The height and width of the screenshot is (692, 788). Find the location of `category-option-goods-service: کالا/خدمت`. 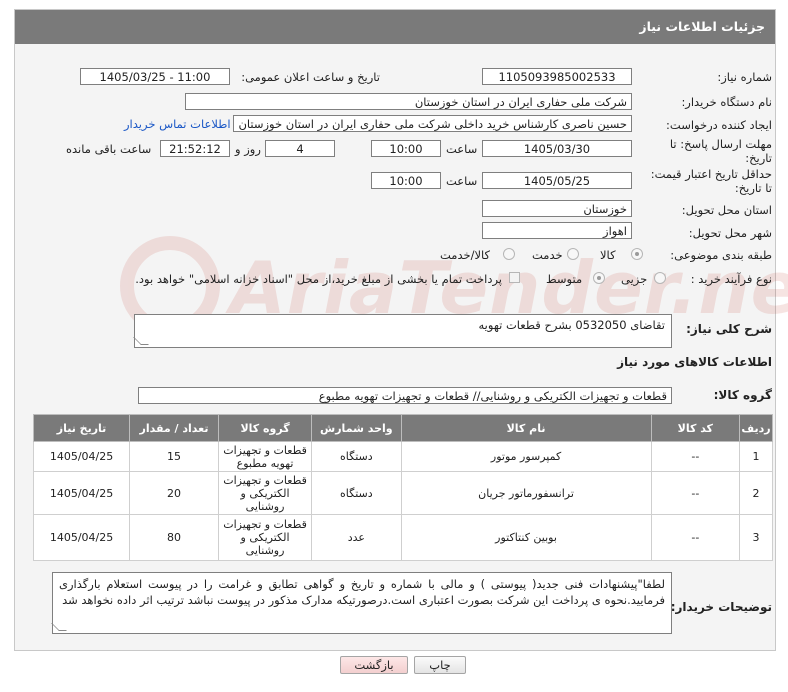

category-option-goods-service: کالا/خدمت is located at coordinates (465, 255).